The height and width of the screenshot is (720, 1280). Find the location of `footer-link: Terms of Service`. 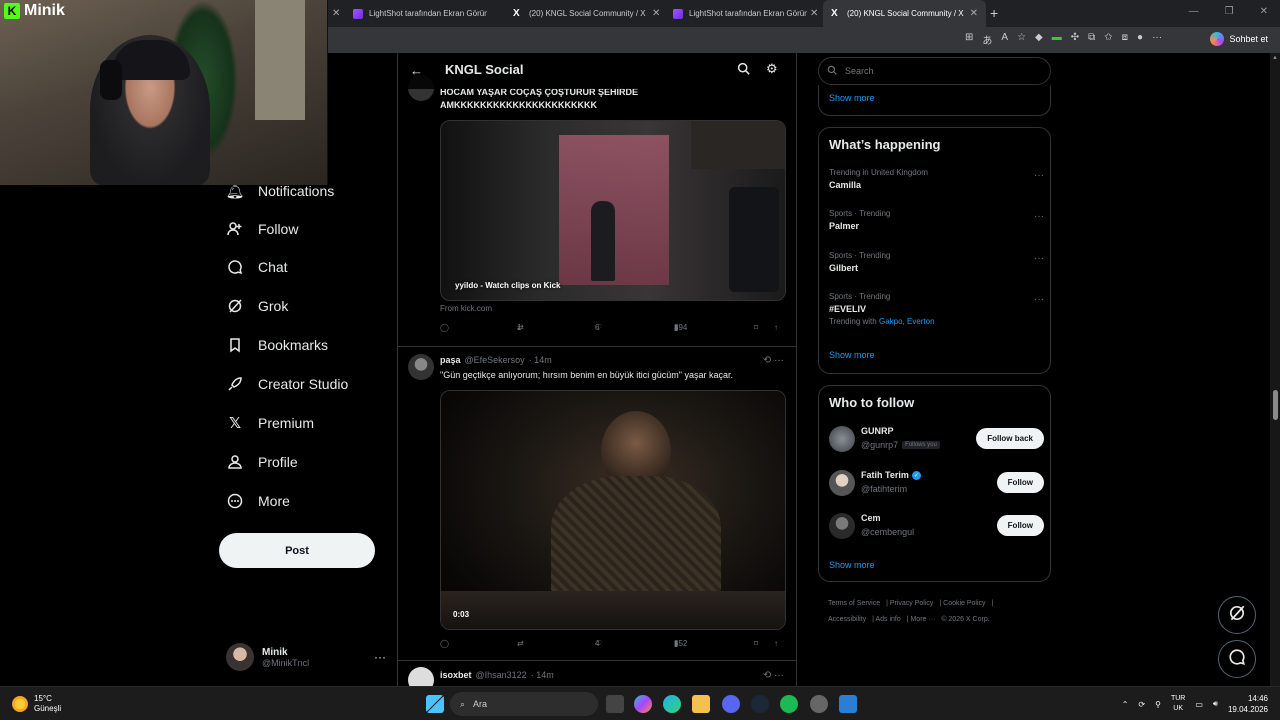

footer-link: Terms of Service is located at coordinates (854, 603).